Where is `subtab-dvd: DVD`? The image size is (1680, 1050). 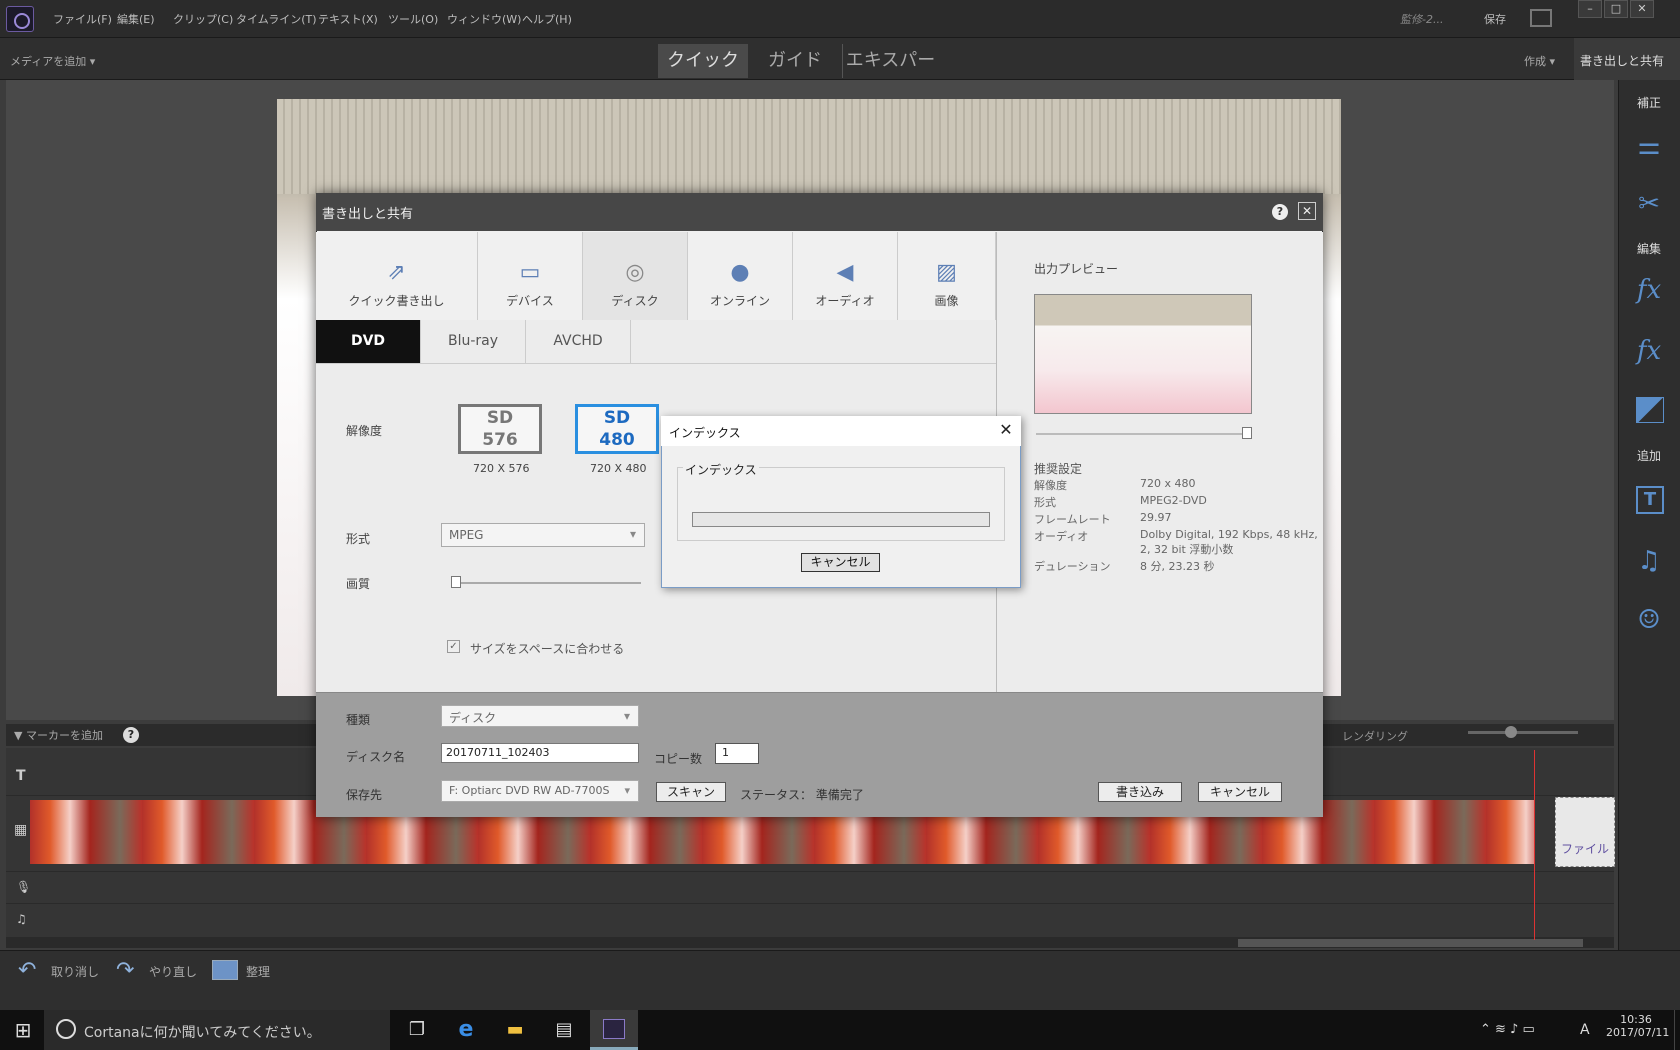 subtab-dvd: DVD is located at coordinates (368, 341).